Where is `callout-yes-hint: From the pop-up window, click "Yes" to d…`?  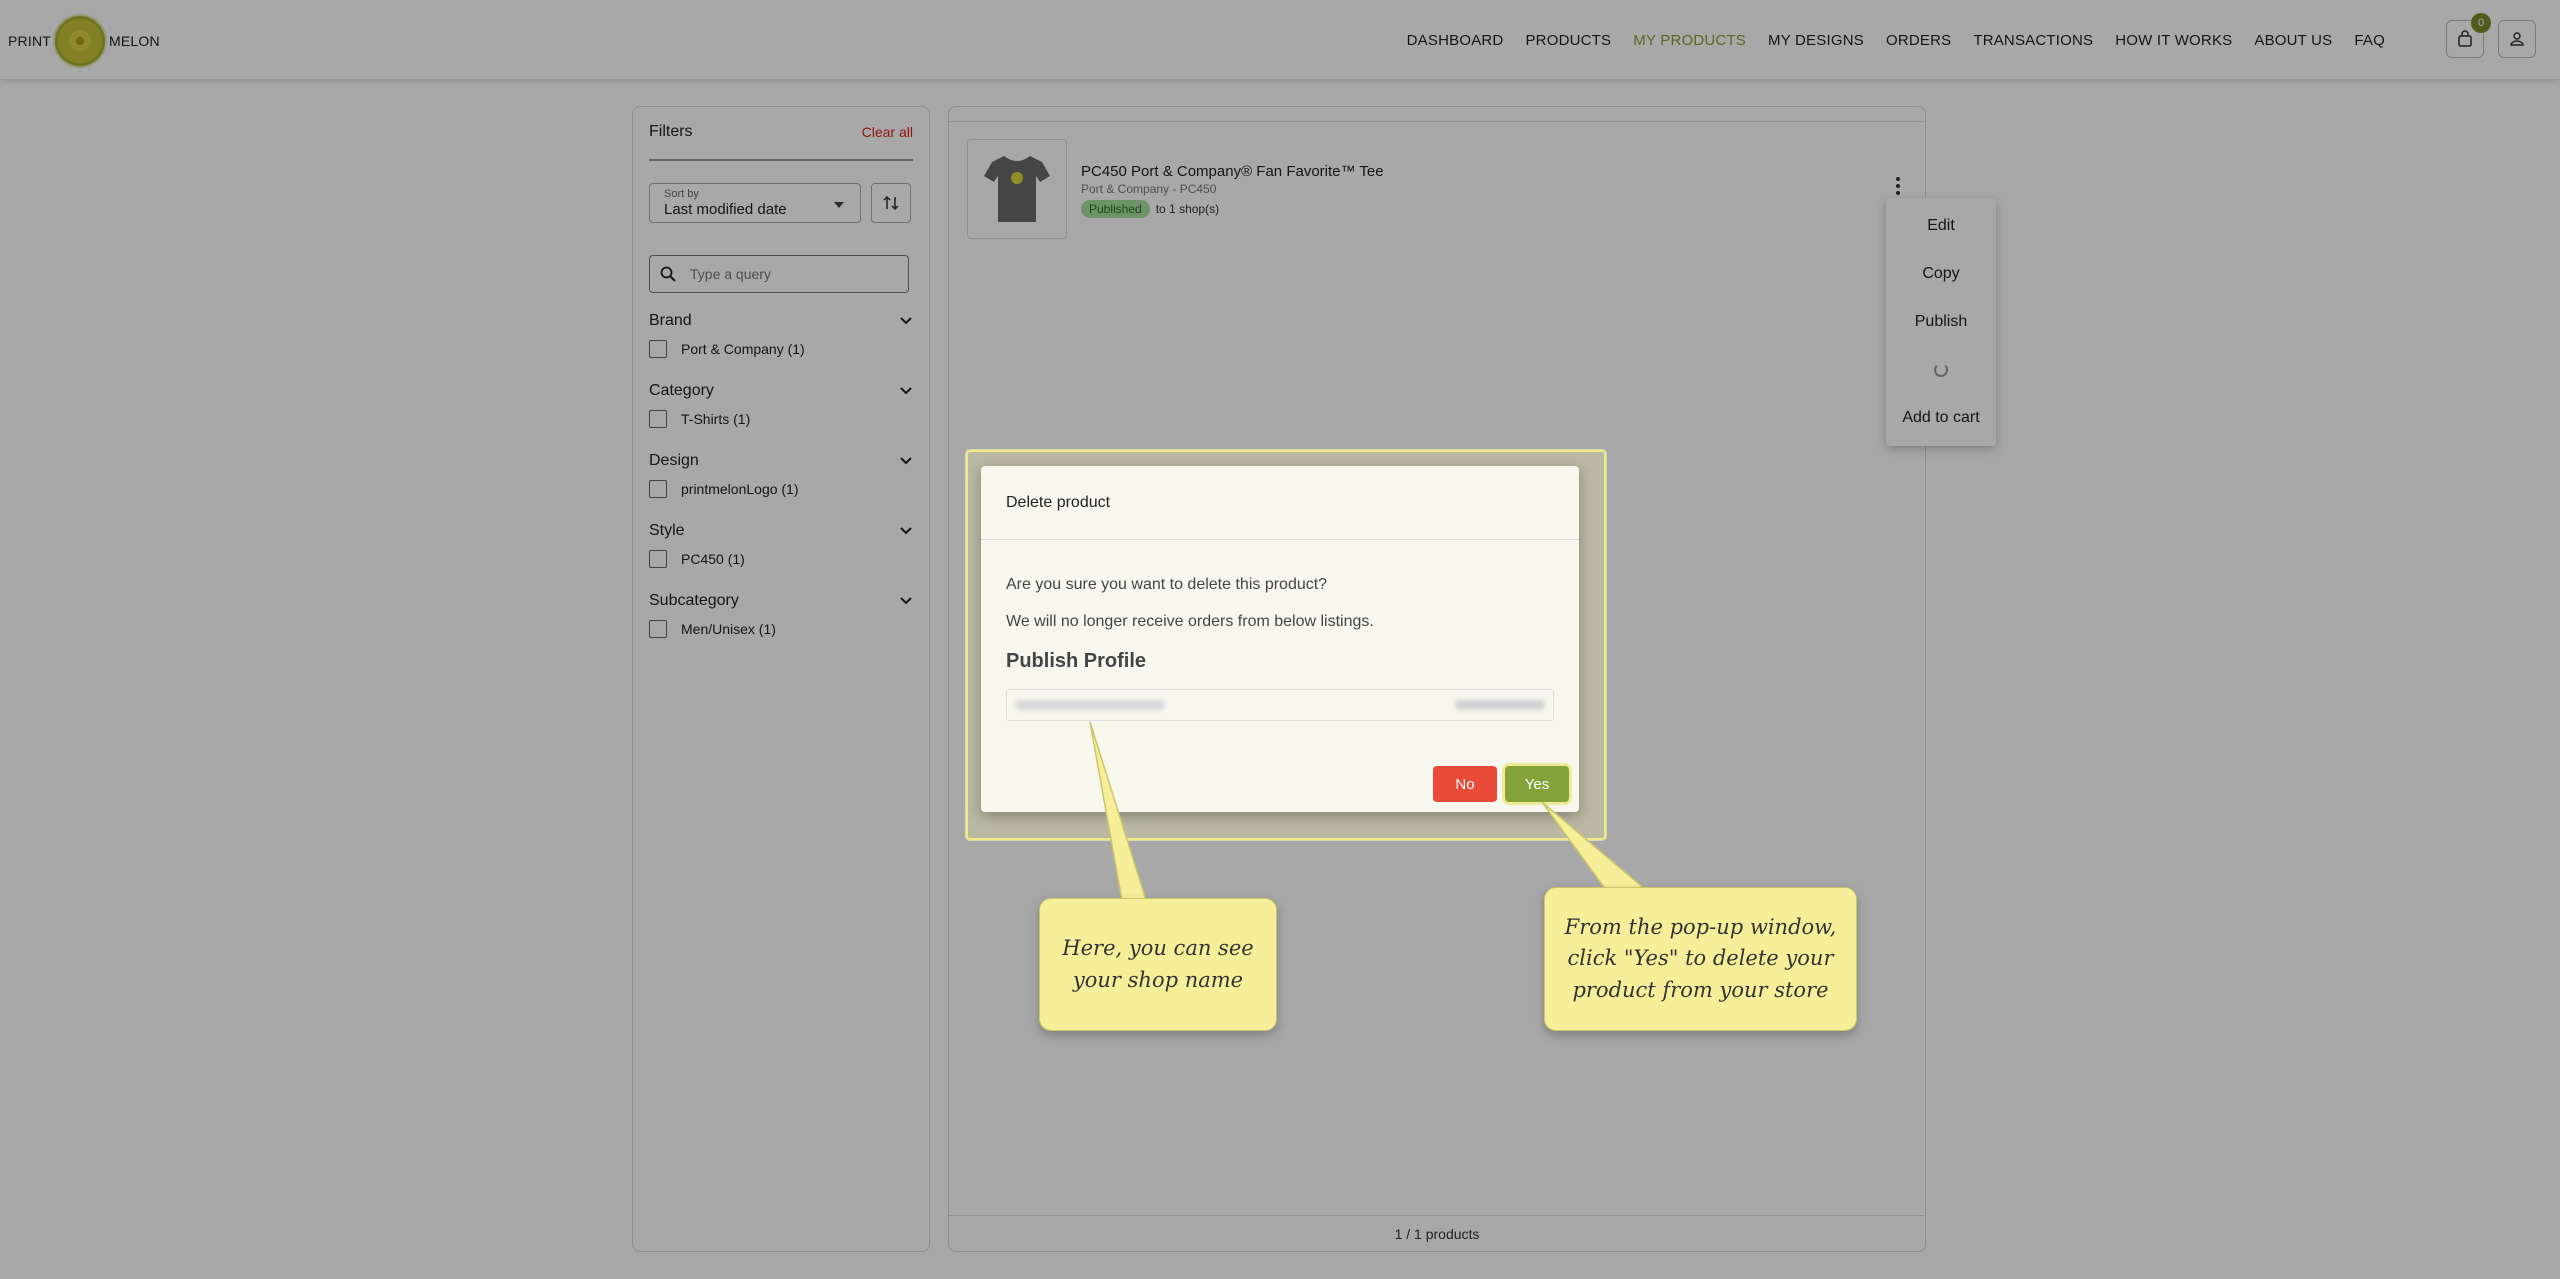
callout-yes-hint: From the pop-up window, click "Yes" to d… is located at coordinates (1700, 959).